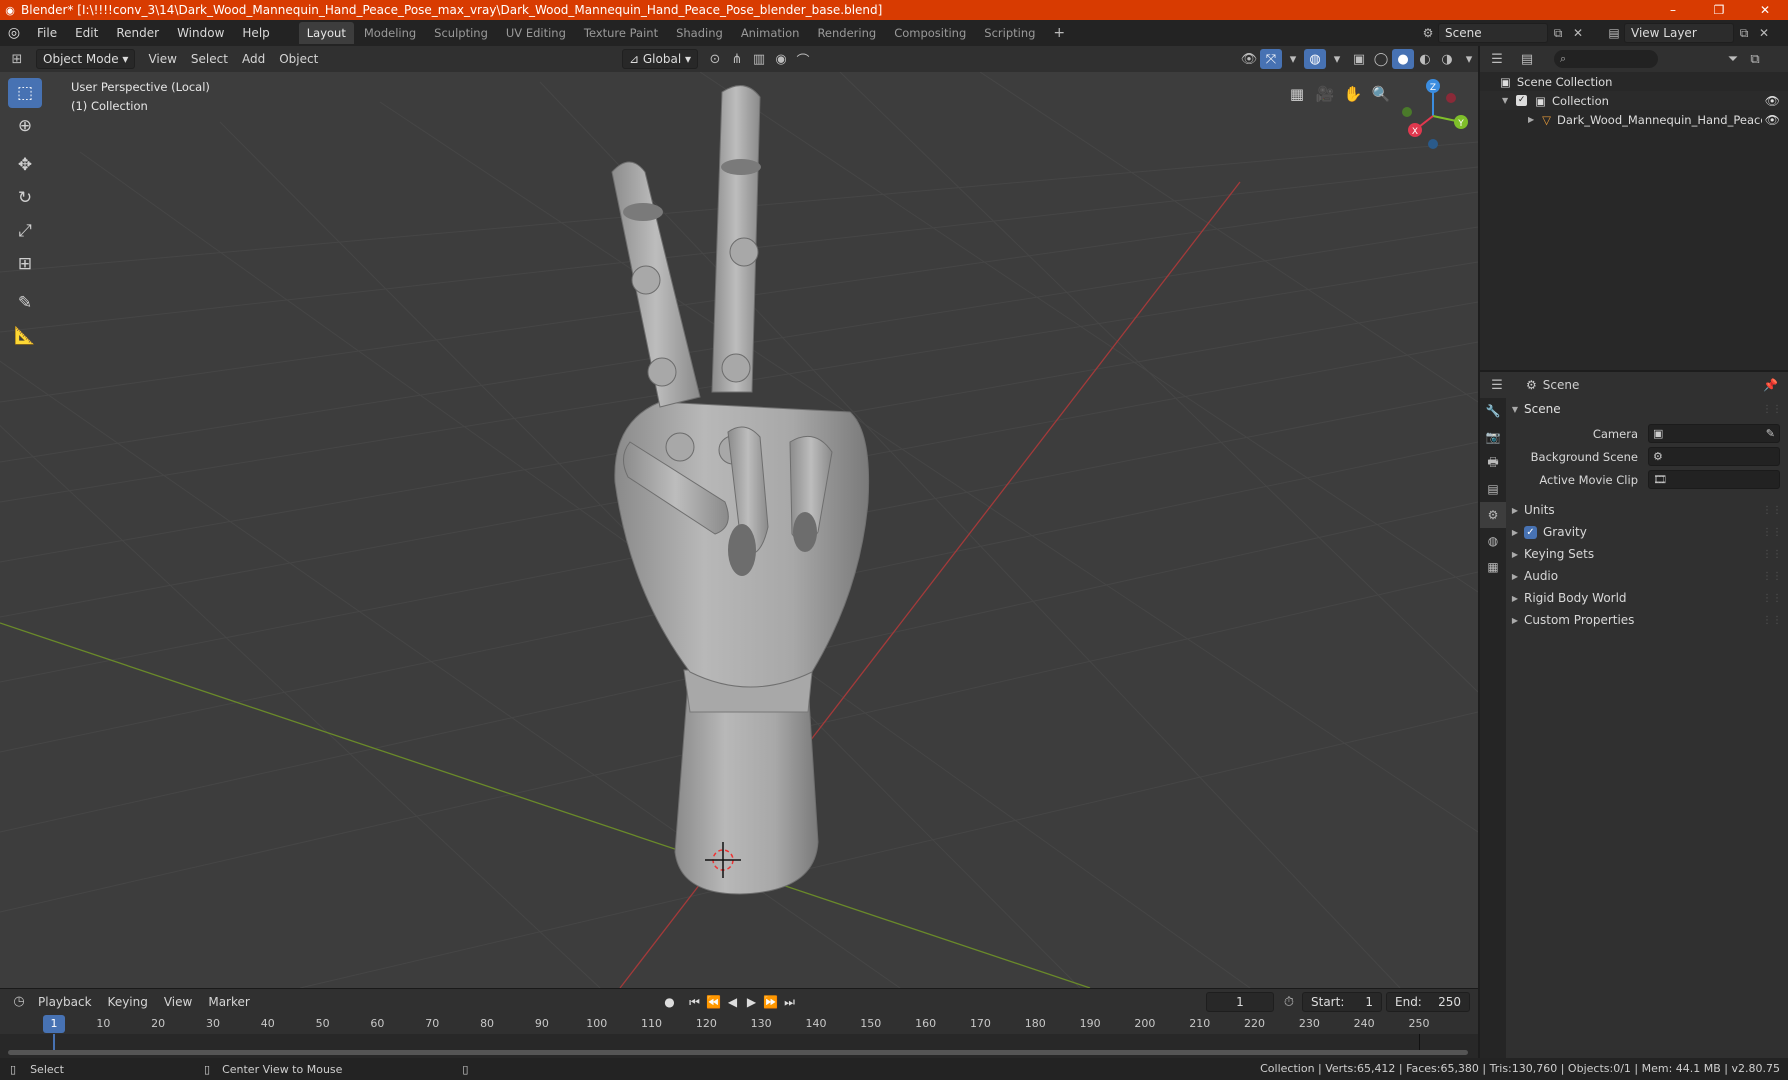 This screenshot has width=1788, height=1080. Describe the element at coordinates (1772, 101) in the screenshot. I see `collection-visibility-eye-icon: 👁` at that location.